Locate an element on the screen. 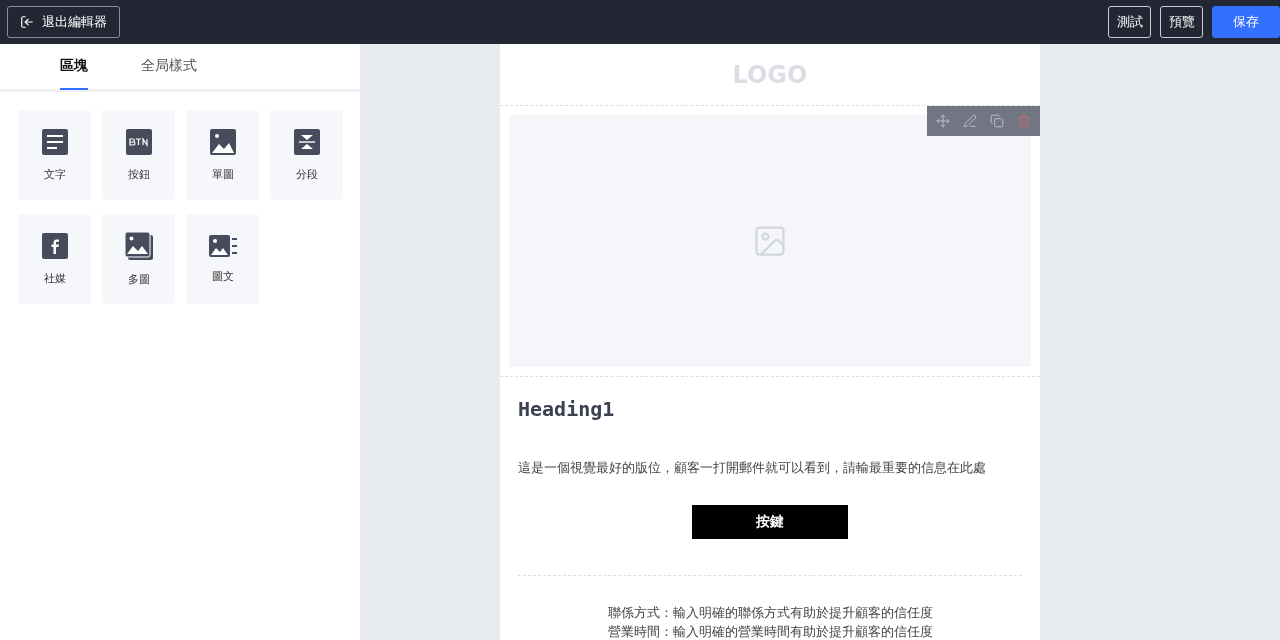 This screenshot has height=640, width=1280. block-label: 按鈕 is located at coordinates (138, 174).